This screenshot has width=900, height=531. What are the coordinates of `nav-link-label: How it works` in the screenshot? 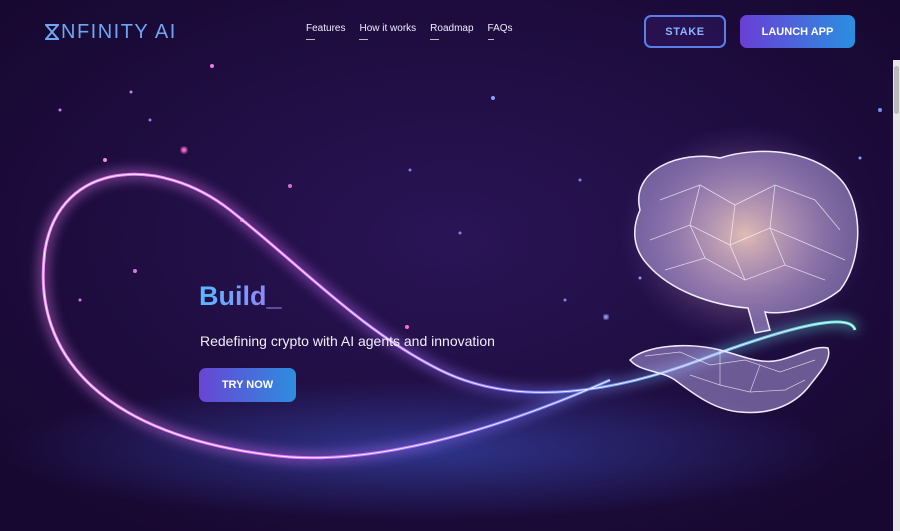 It's located at (388, 28).